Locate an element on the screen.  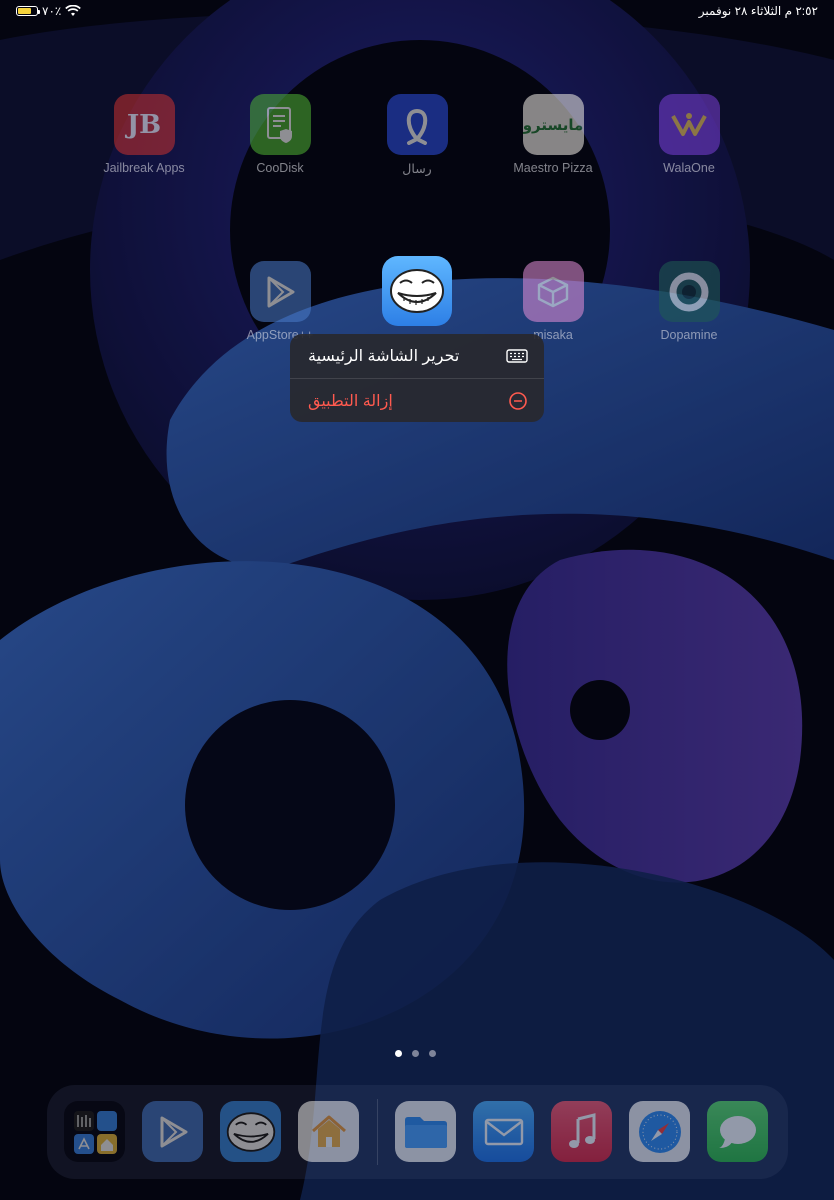
maestro-logo-text: مايسترو is located at coordinates (553, 125).